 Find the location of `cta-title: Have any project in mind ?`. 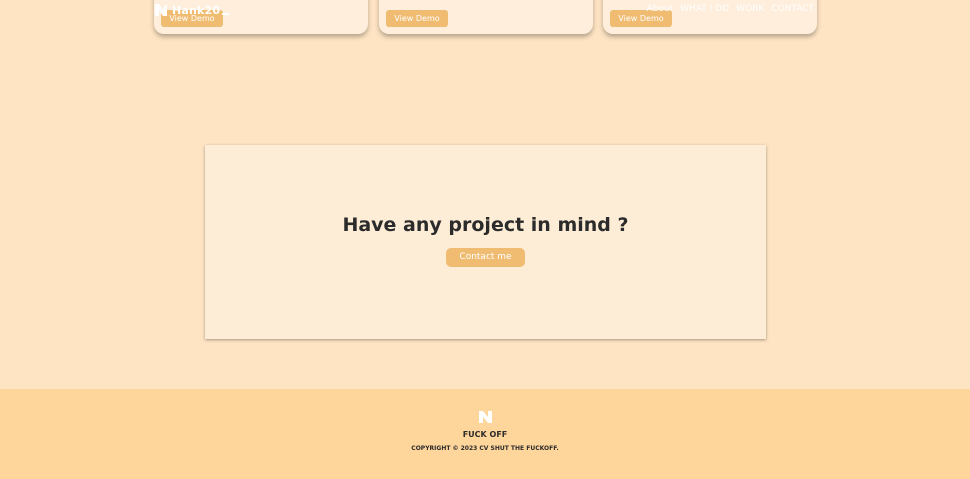

cta-title: Have any project in mind ? is located at coordinates (485, 225).